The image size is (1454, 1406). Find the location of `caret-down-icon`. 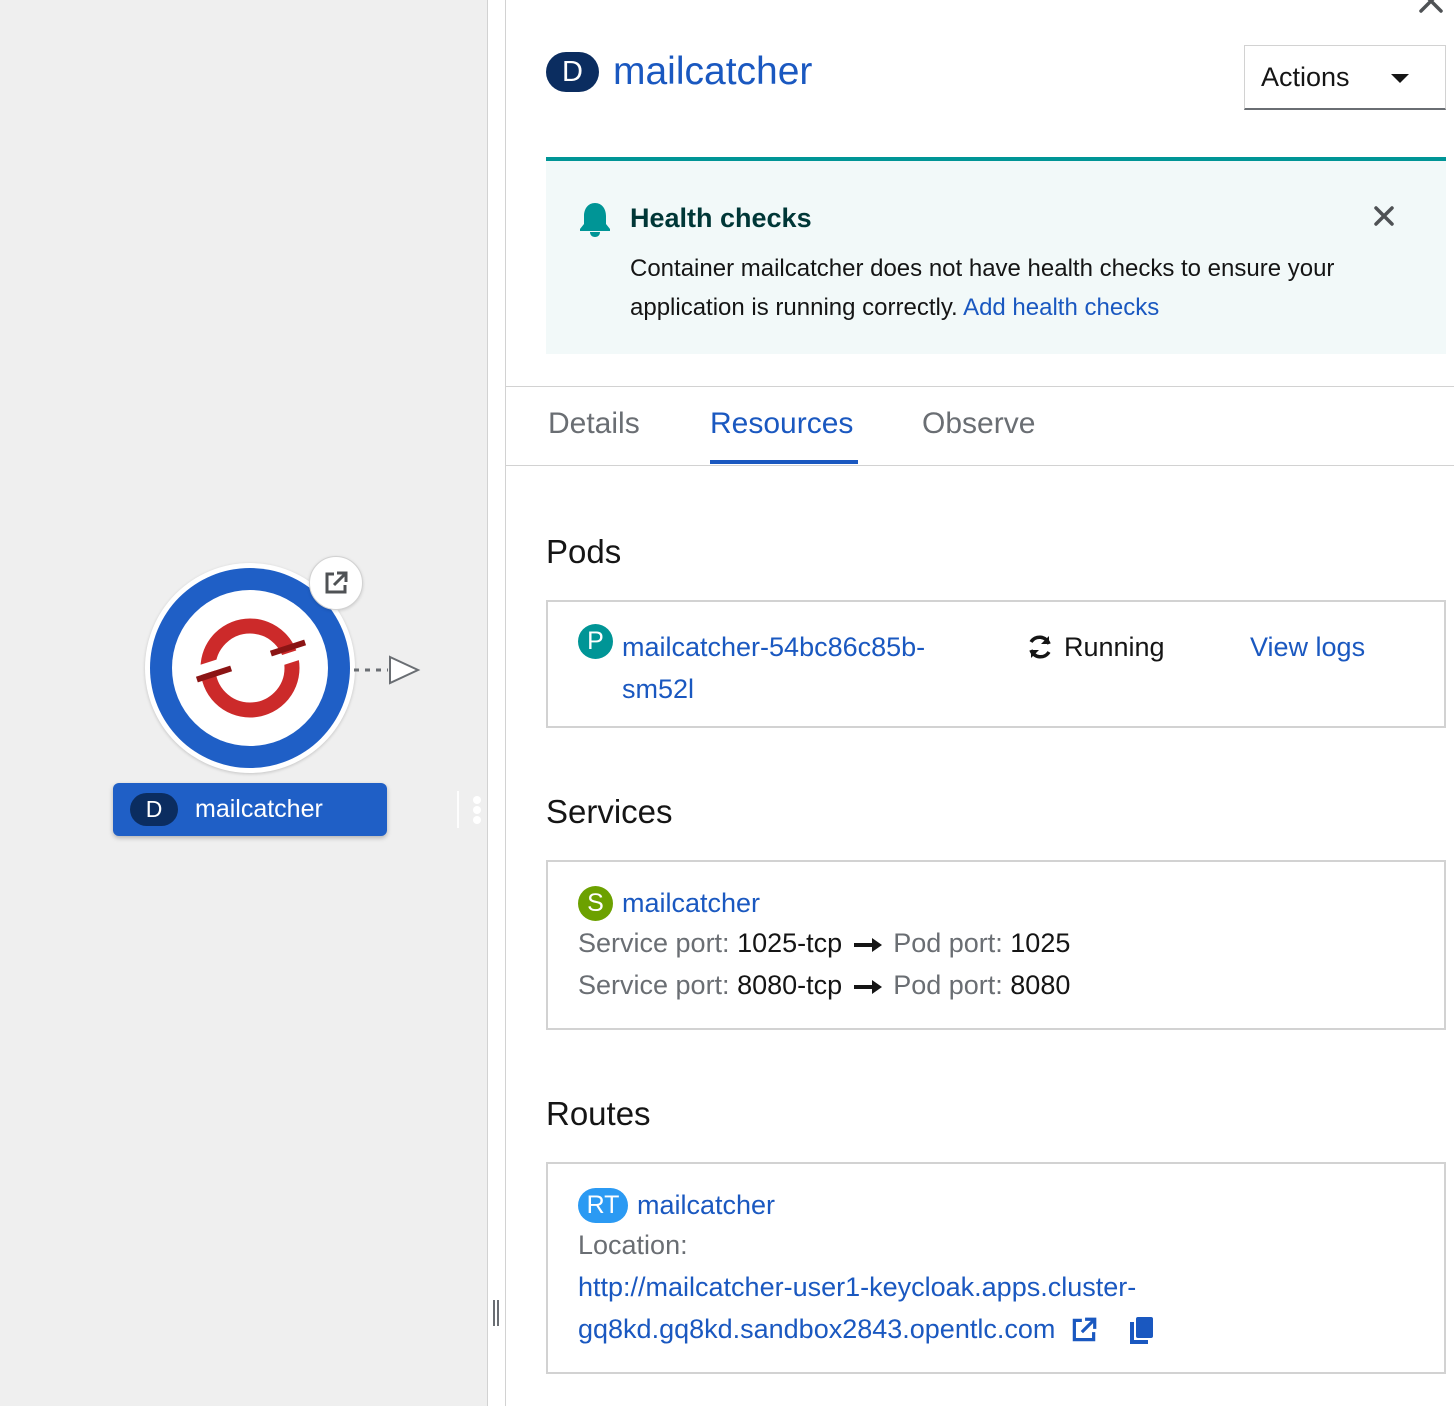

caret-down-icon is located at coordinates (1400, 78).